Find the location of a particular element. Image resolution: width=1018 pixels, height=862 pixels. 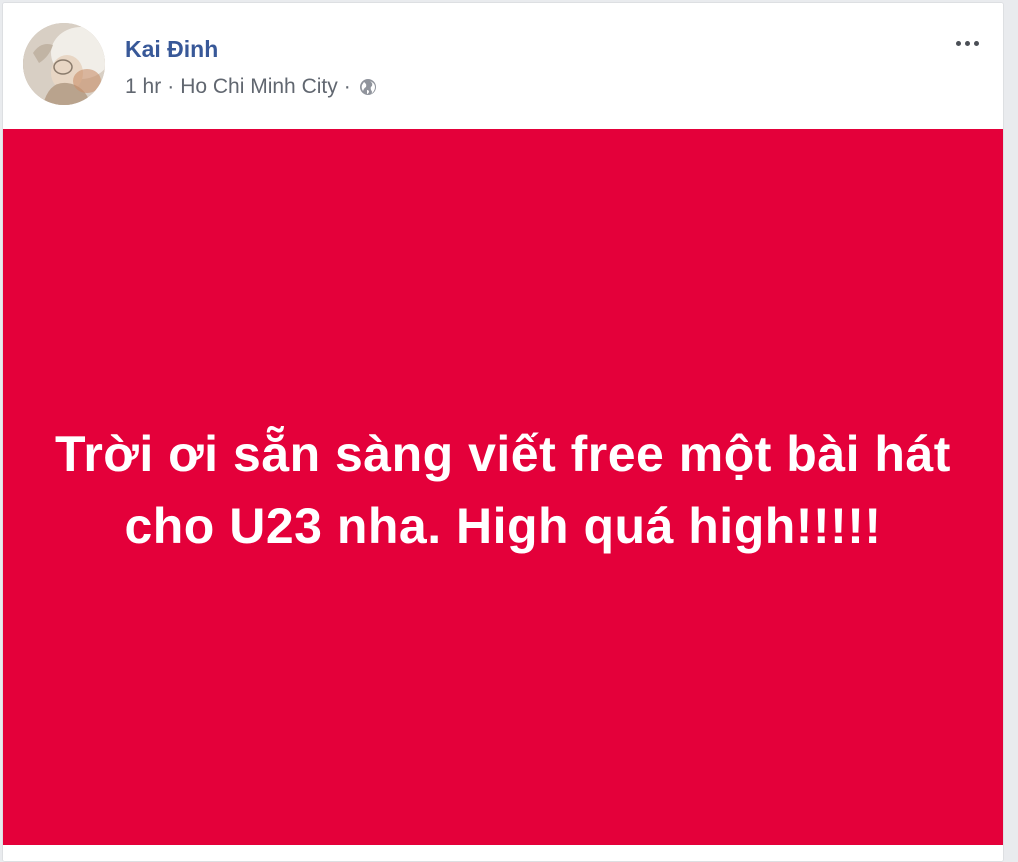

avatar-photo is located at coordinates (64, 64).